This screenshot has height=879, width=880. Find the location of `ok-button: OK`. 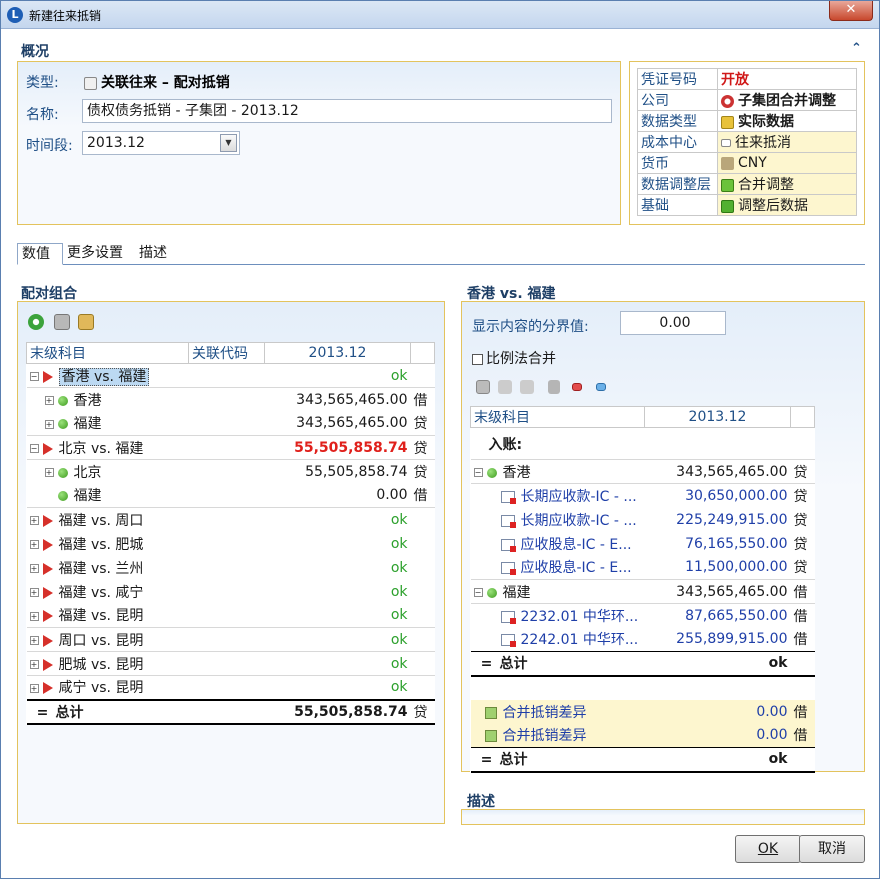

ok-button: OK is located at coordinates (768, 849).